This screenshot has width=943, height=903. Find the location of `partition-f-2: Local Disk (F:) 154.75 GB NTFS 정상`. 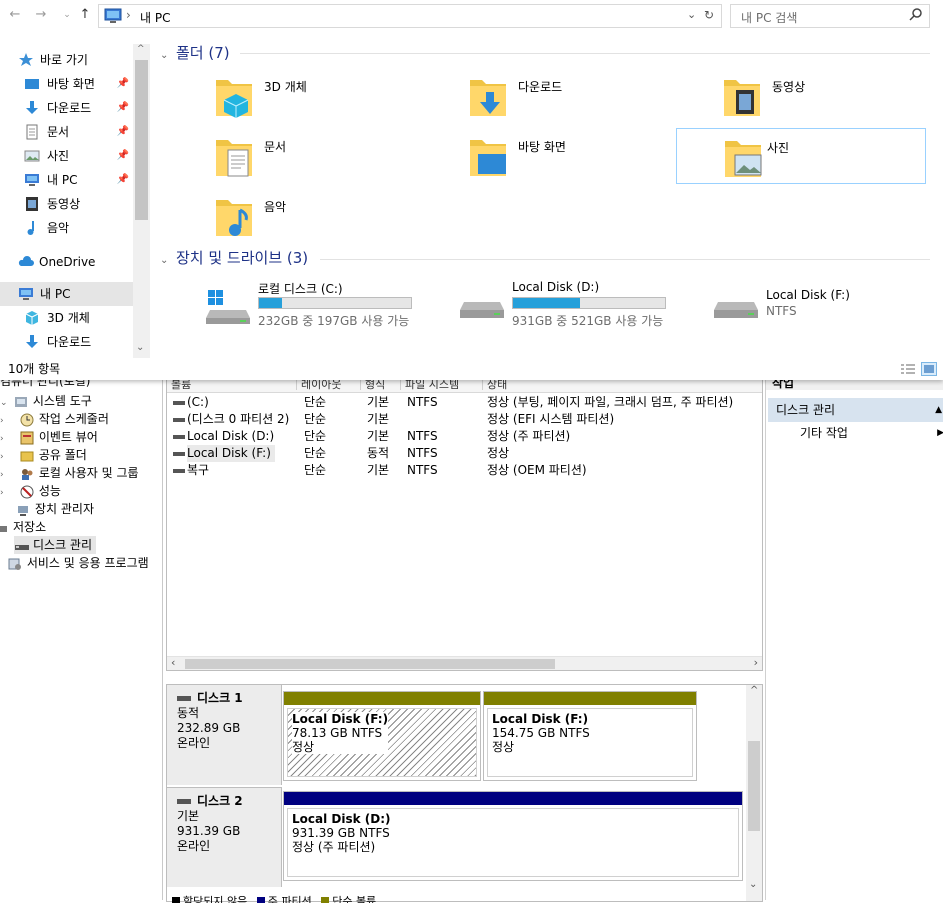

partition-f-2: Local Disk (F:) 154.75 GB NTFS 정상 is located at coordinates (590, 736).